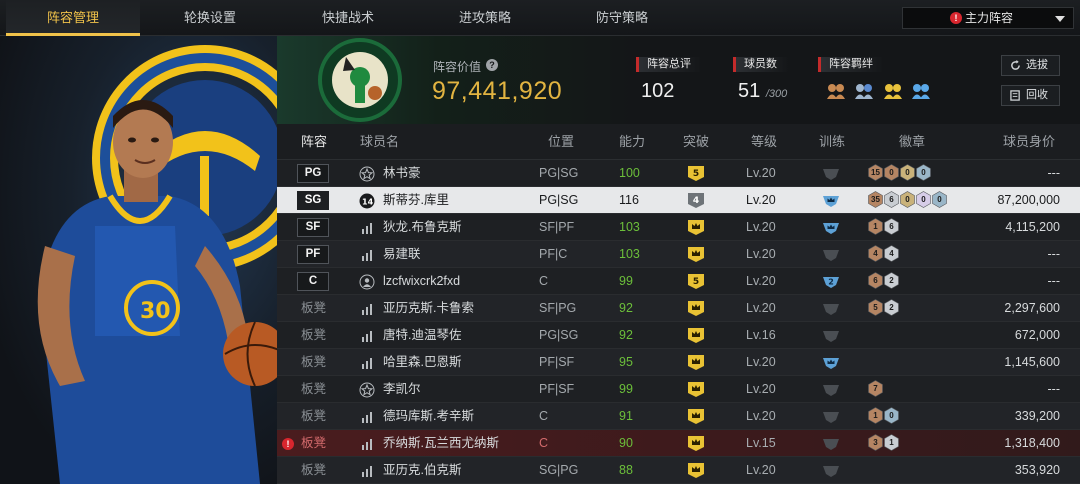 The width and height of the screenshot is (1080, 484). What do you see at coordinates (875, 226) in the screenshot?
I see `badge-count: 1` at bounding box center [875, 226].